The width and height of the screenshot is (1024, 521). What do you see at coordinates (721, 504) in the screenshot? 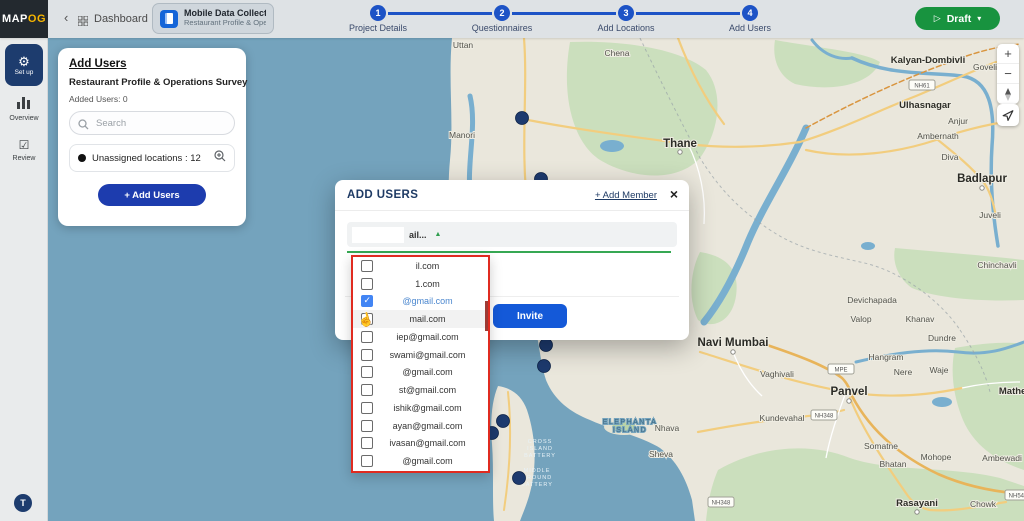
I see `svg-text: NH348` at bounding box center [721, 504].